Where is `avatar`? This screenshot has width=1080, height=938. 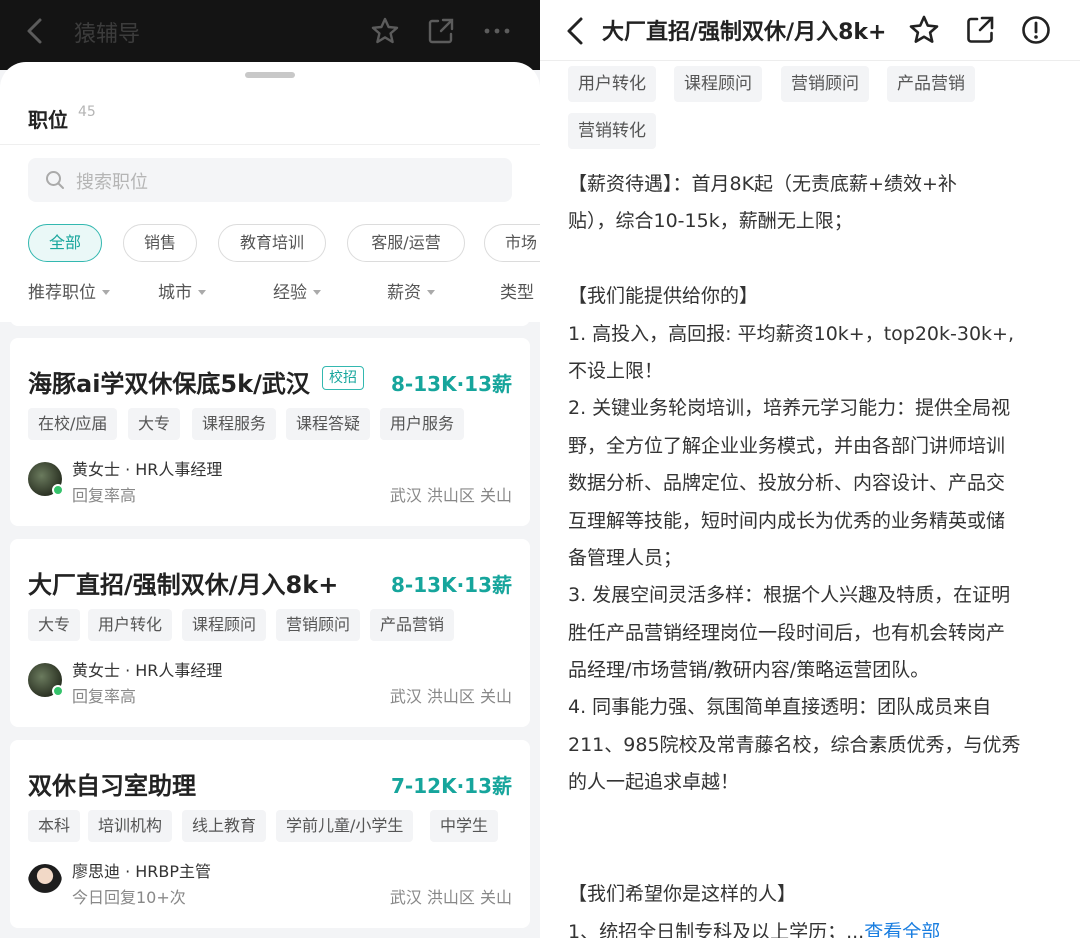
avatar is located at coordinates (45, 881).